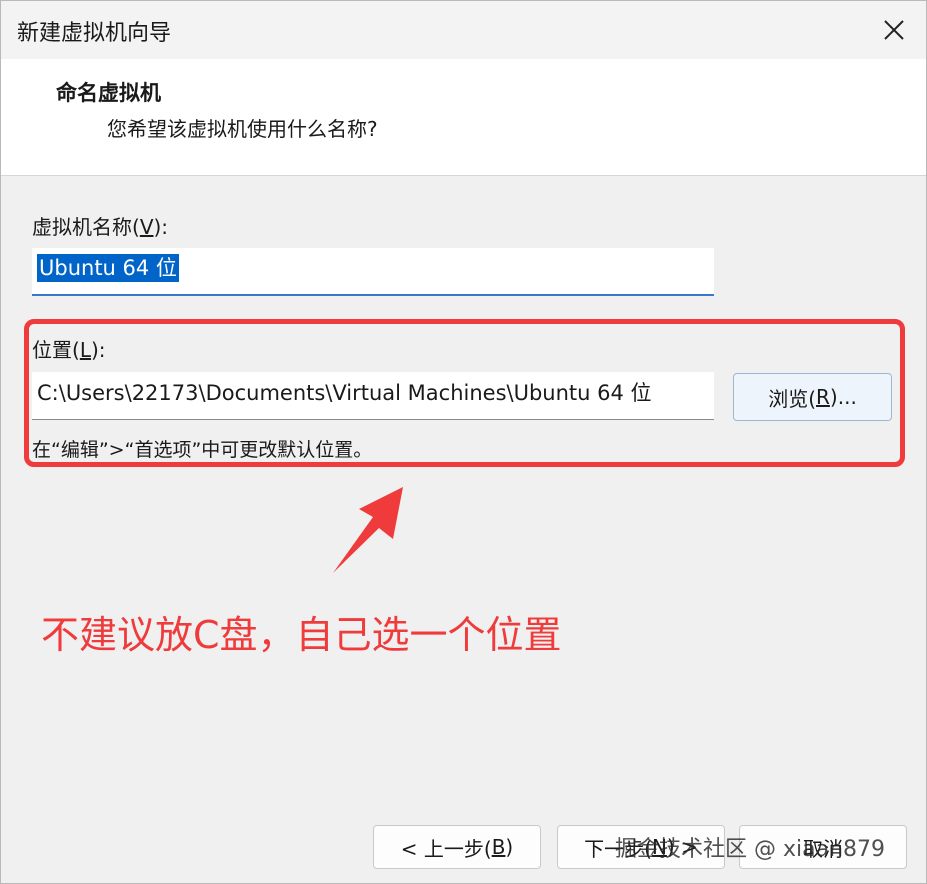 The width and height of the screenshot is (927, 884). I want to click on title-bar: 新建虚拟机向导, so click(463, 30).